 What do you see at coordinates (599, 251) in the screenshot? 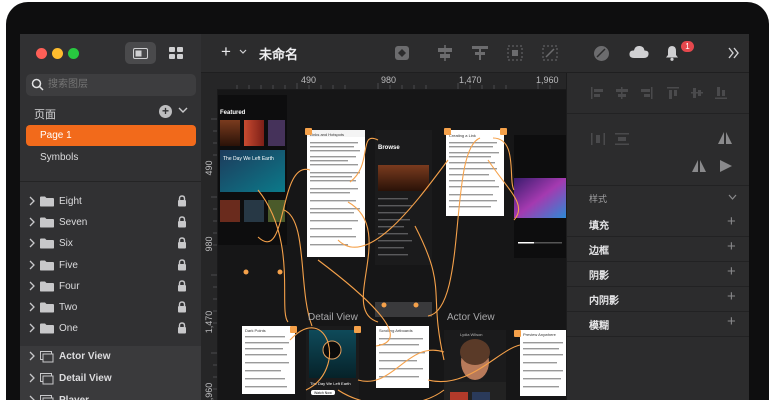
I see `style-row-label: 边框` at bounding box center [599, 251].